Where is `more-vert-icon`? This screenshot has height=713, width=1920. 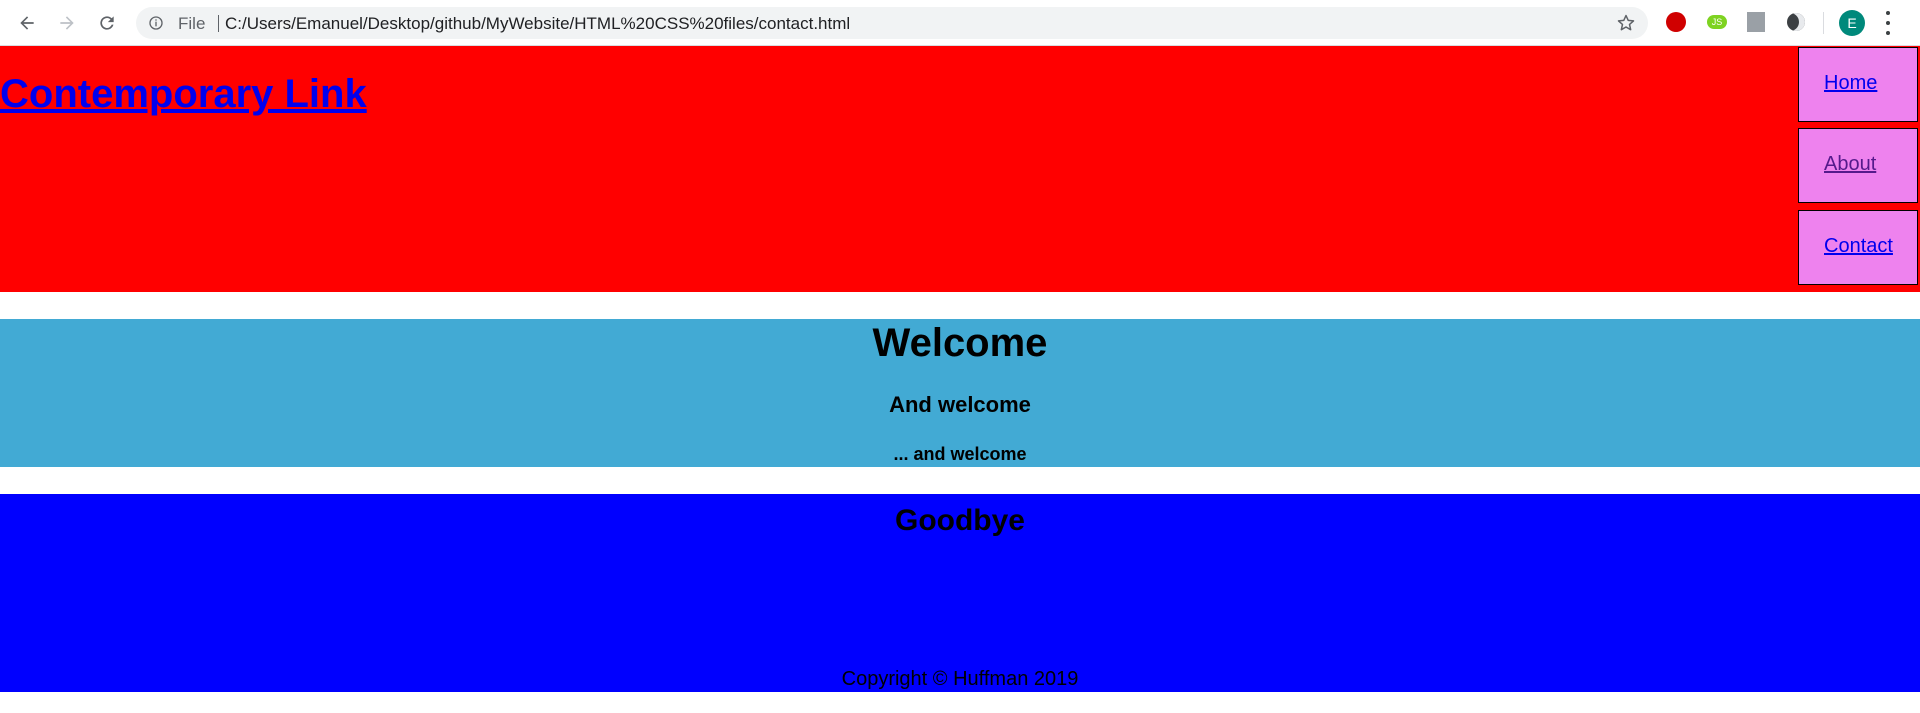 more-vert-icon is located at coordinates (1888, 23).